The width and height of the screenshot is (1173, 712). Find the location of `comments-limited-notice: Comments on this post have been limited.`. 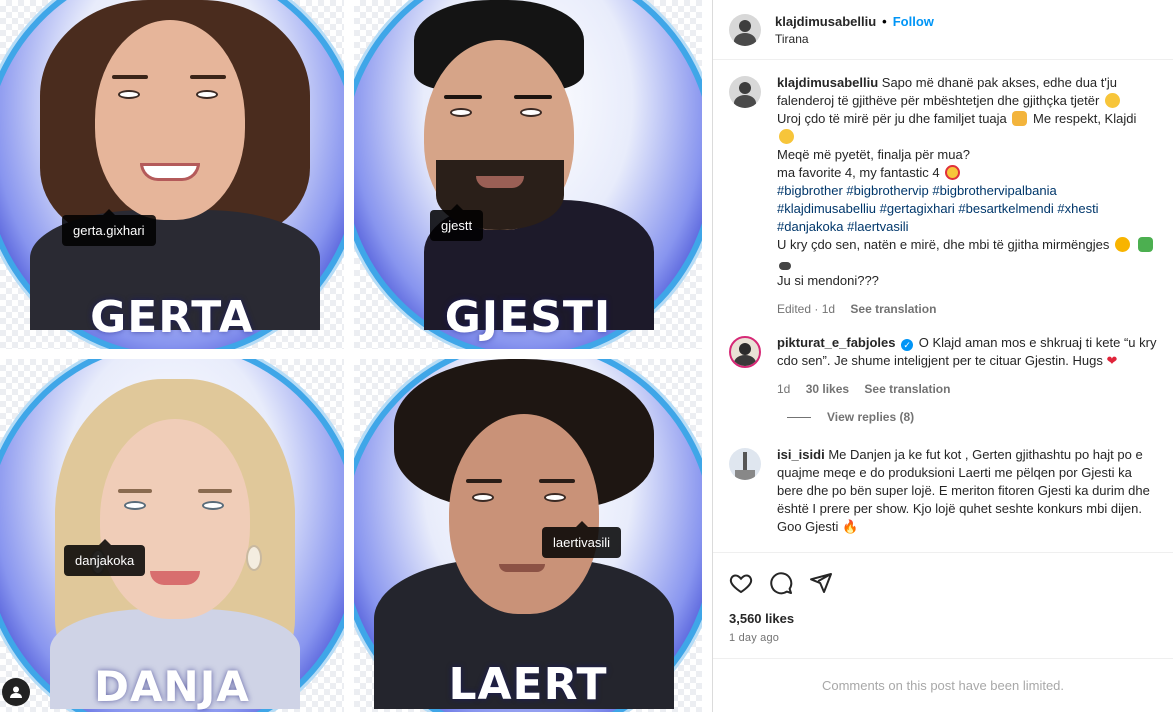

comments-limited-notice: Comments on this post have been limited. is located at coordinates (943, 685).